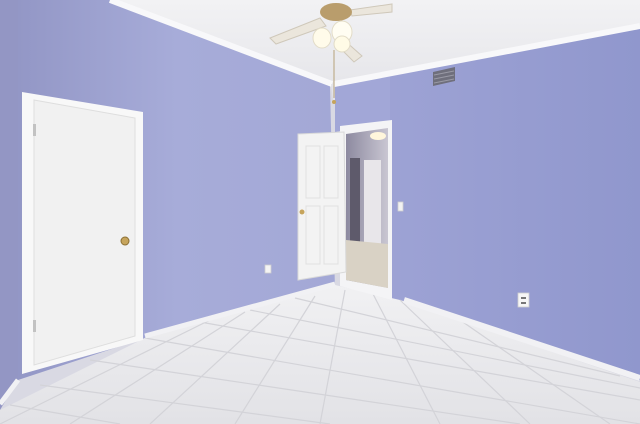 Image resolution: width=640 pixels, height=424 pixels. What do you see at coordinates (372, 203) in the screenshot?
I see `hallway-far-door` at bounding box center [372, 203].